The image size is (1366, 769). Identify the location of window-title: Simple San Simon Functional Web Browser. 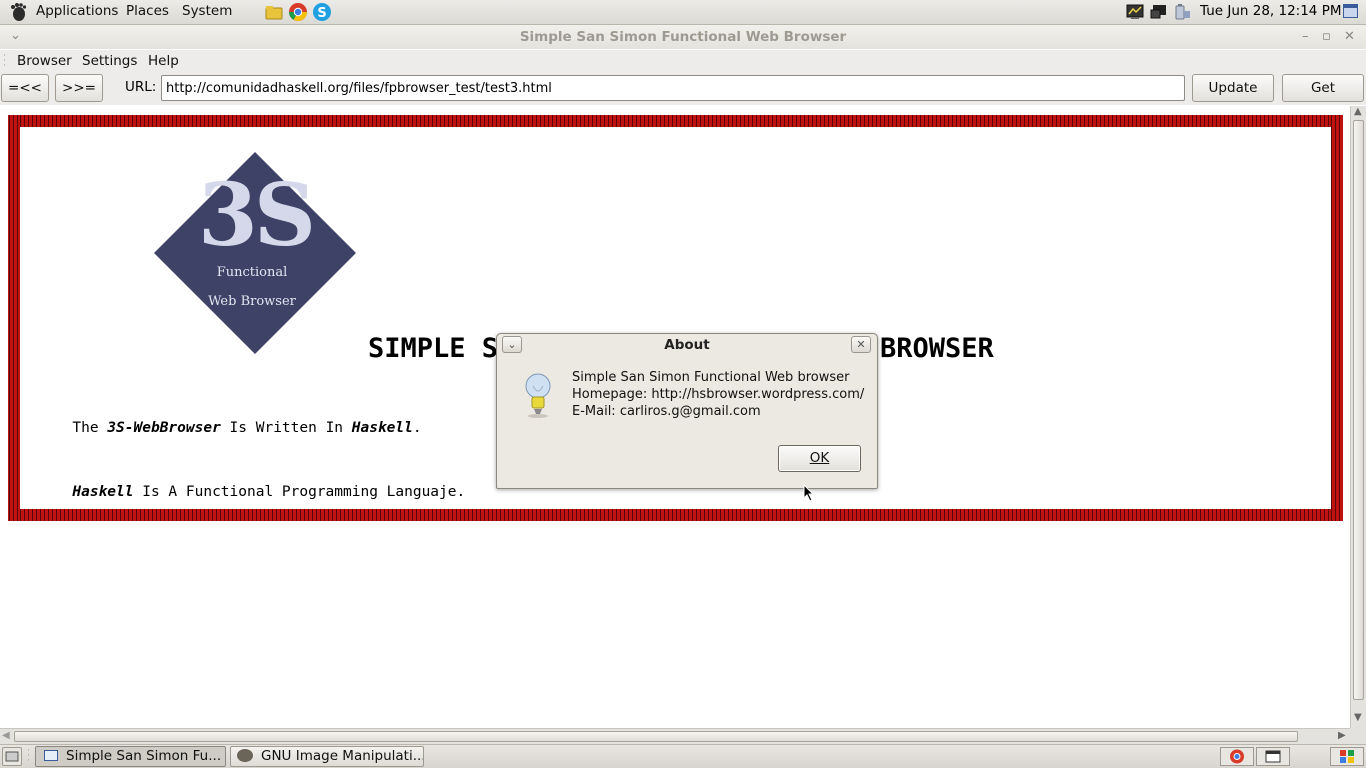
(683, 37).